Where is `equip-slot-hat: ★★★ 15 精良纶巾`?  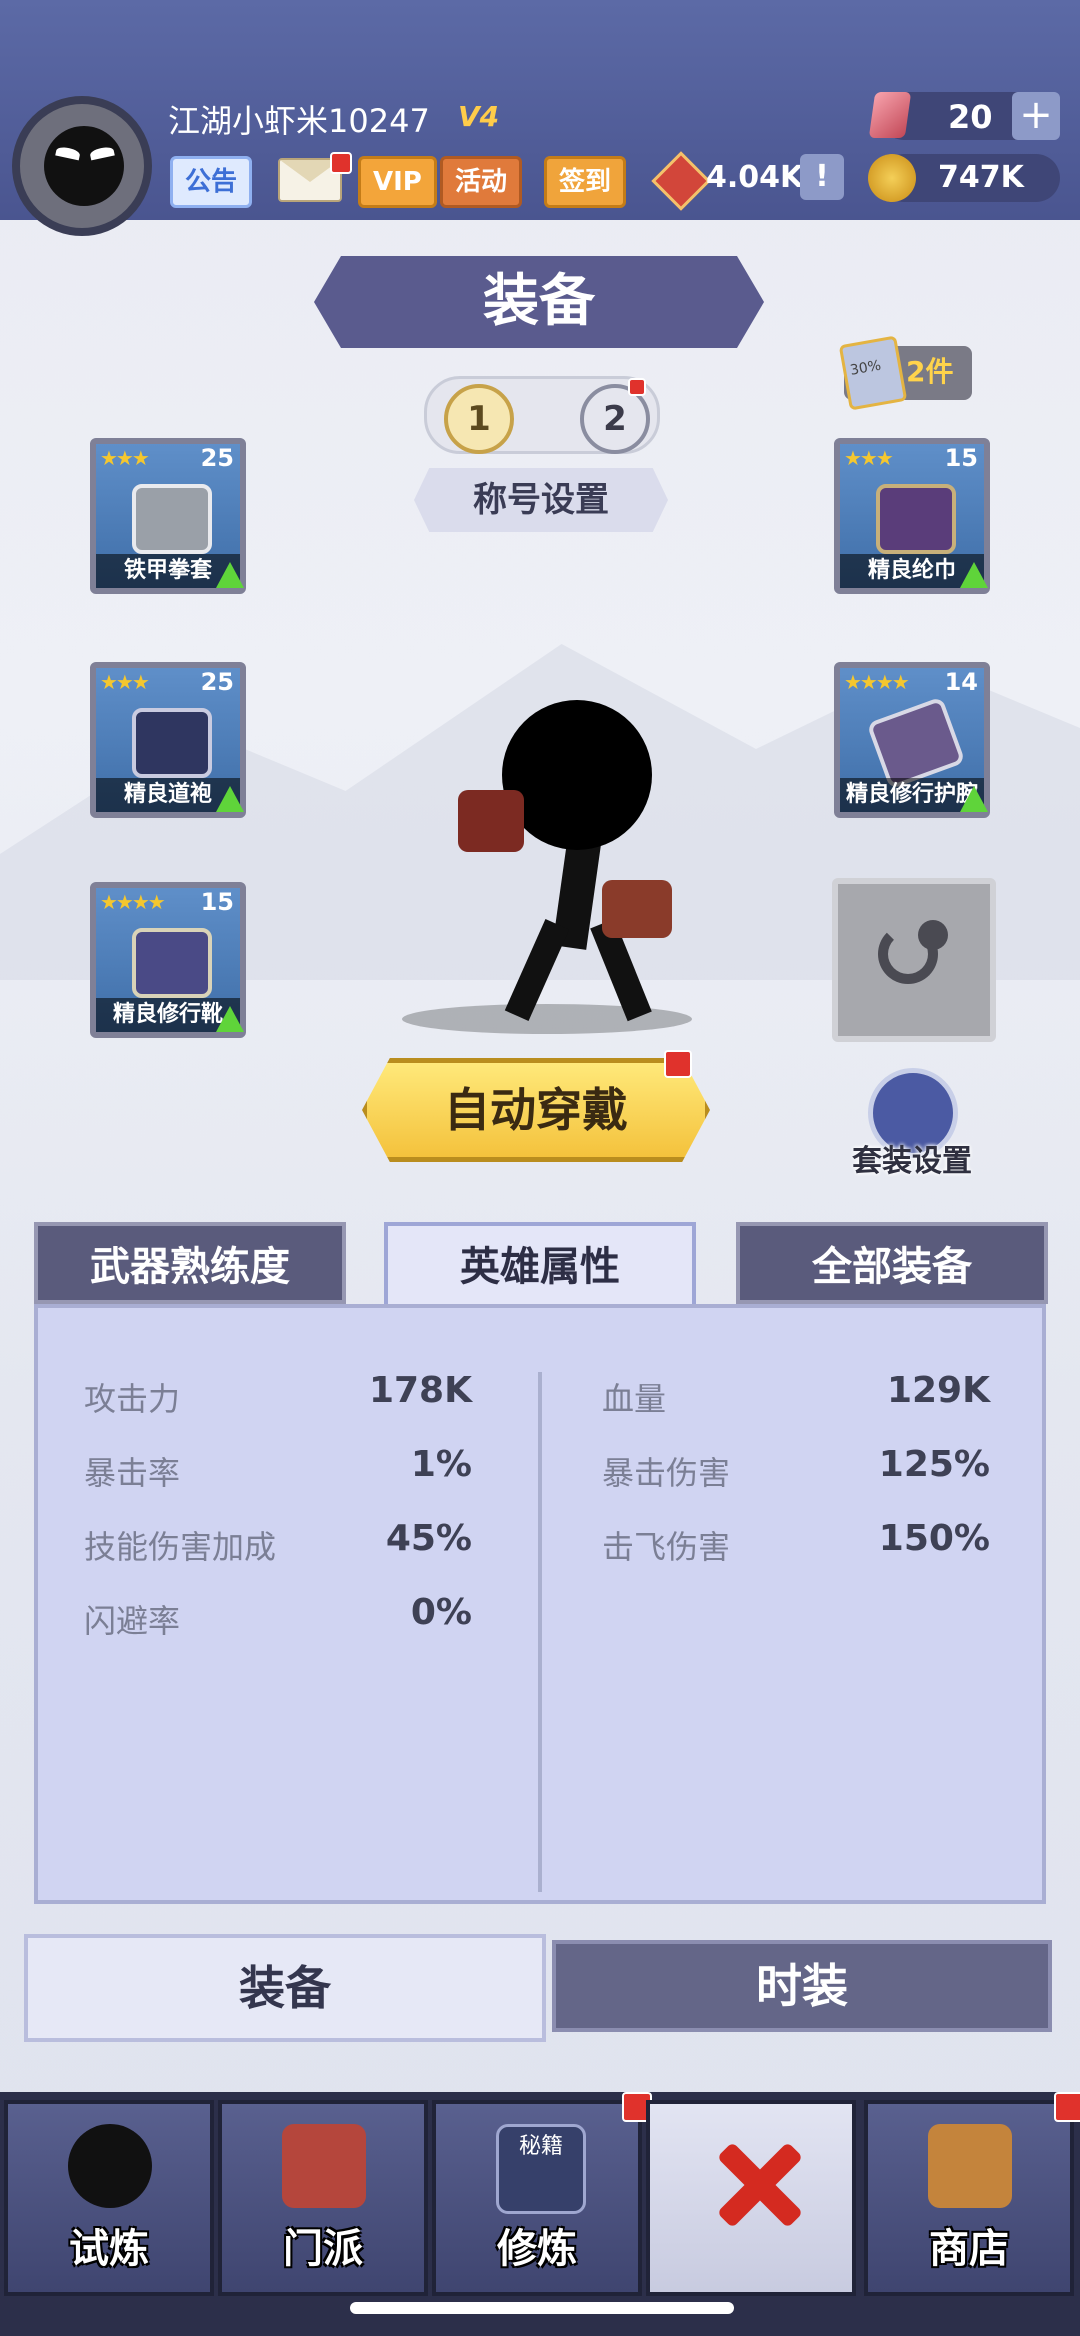
equip-slot-hat: ★★★ 15 精良纶巾 is located at coordinates (912, 516).